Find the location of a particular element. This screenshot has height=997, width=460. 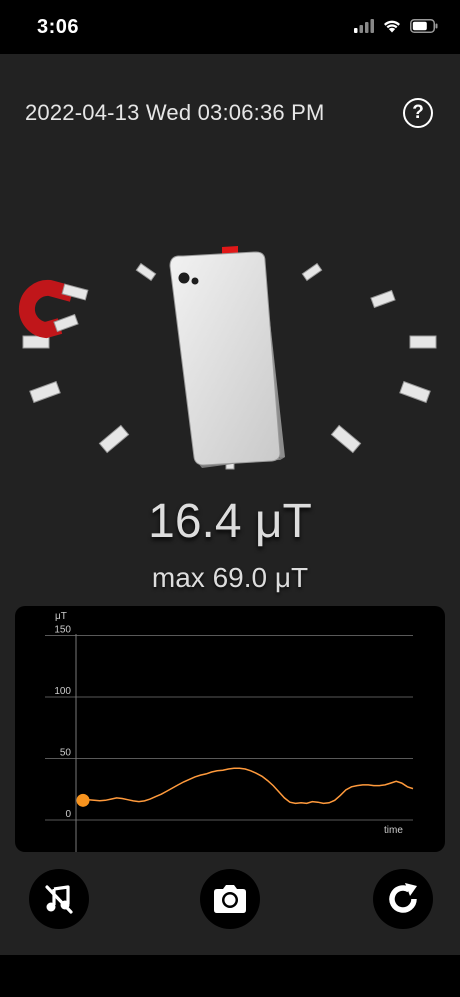

status-bar: 3:06 is located at coordinates (230, 27).